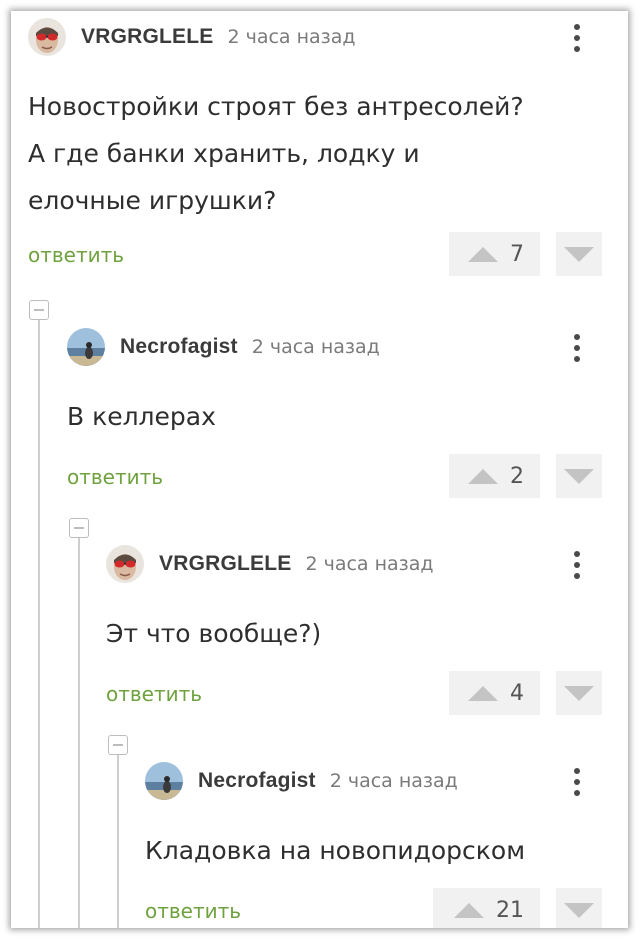 This screenshot has width=640, height=941. Describe the element at coordinates (214, 633) in the screenshot. I see `comment-text-line: Эт что вообще?)` at that location.